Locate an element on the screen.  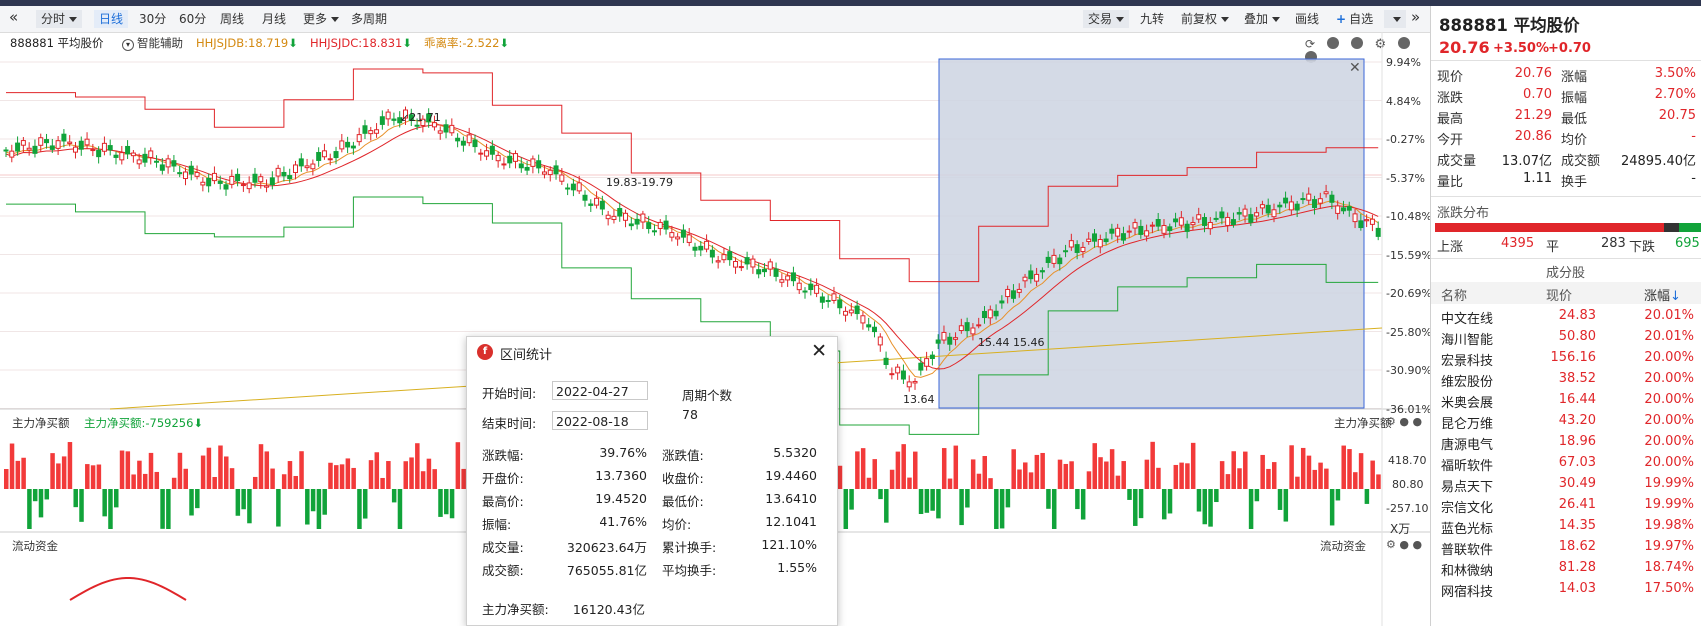
list-item: 维宏股份 38.52 20.00% is located at coordinates (1566, 379).